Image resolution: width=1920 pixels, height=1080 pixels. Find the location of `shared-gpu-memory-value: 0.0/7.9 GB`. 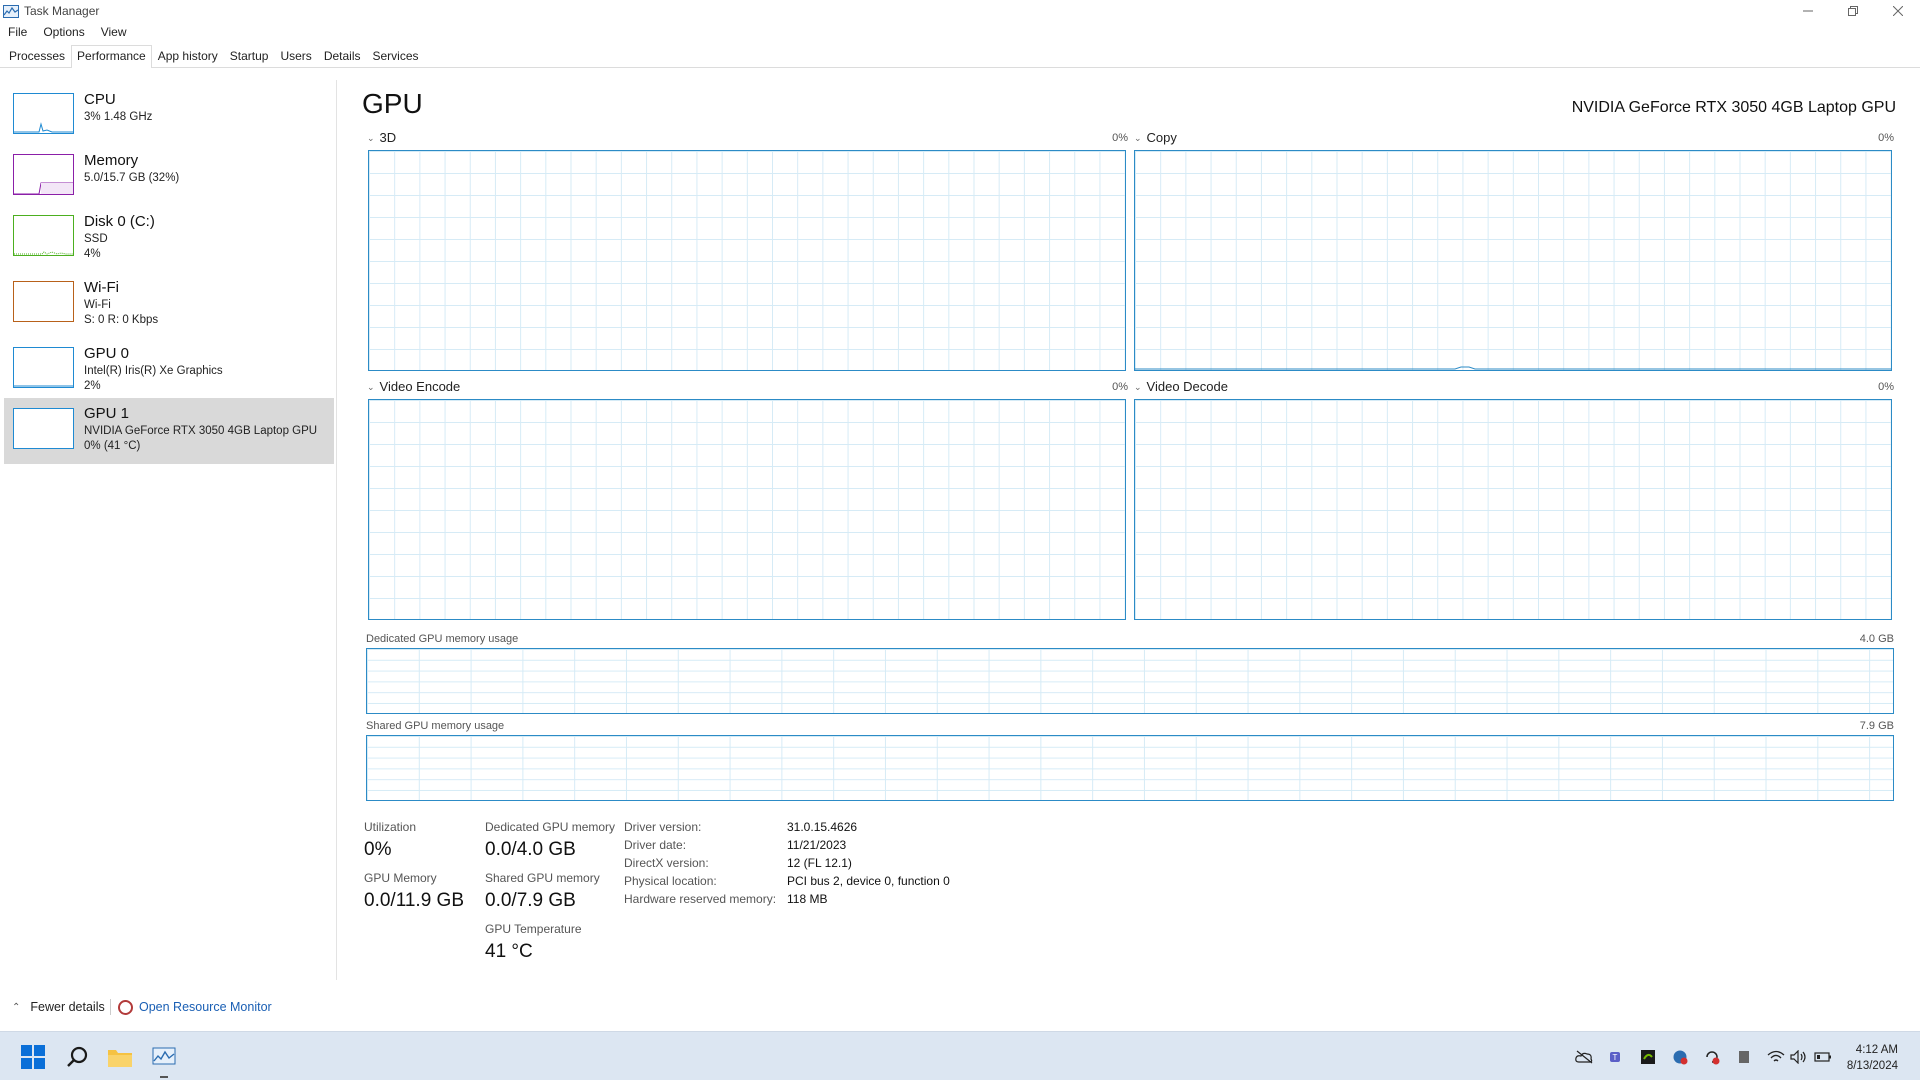

shared-gpu-memory-value: 0.0/7.9 GB is located at coordinates (530, 900).